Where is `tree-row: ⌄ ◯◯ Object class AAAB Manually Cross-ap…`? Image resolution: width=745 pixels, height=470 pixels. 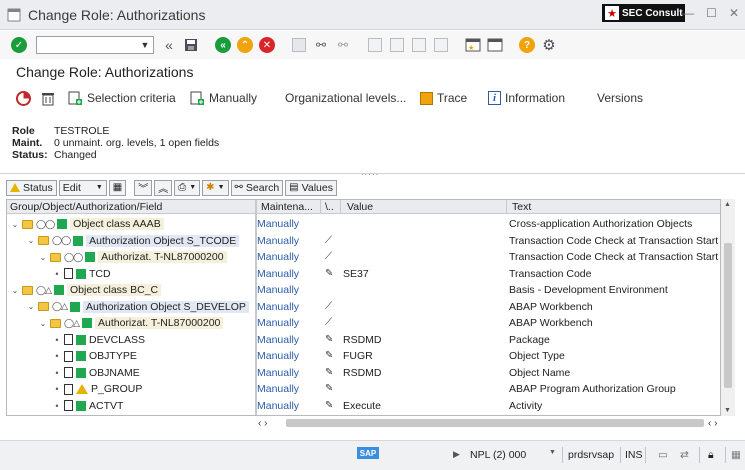 tree-row: ⌄ ◯◯ Object class AAAB Manually Cross-ap… is located at coordinates (363, 224).